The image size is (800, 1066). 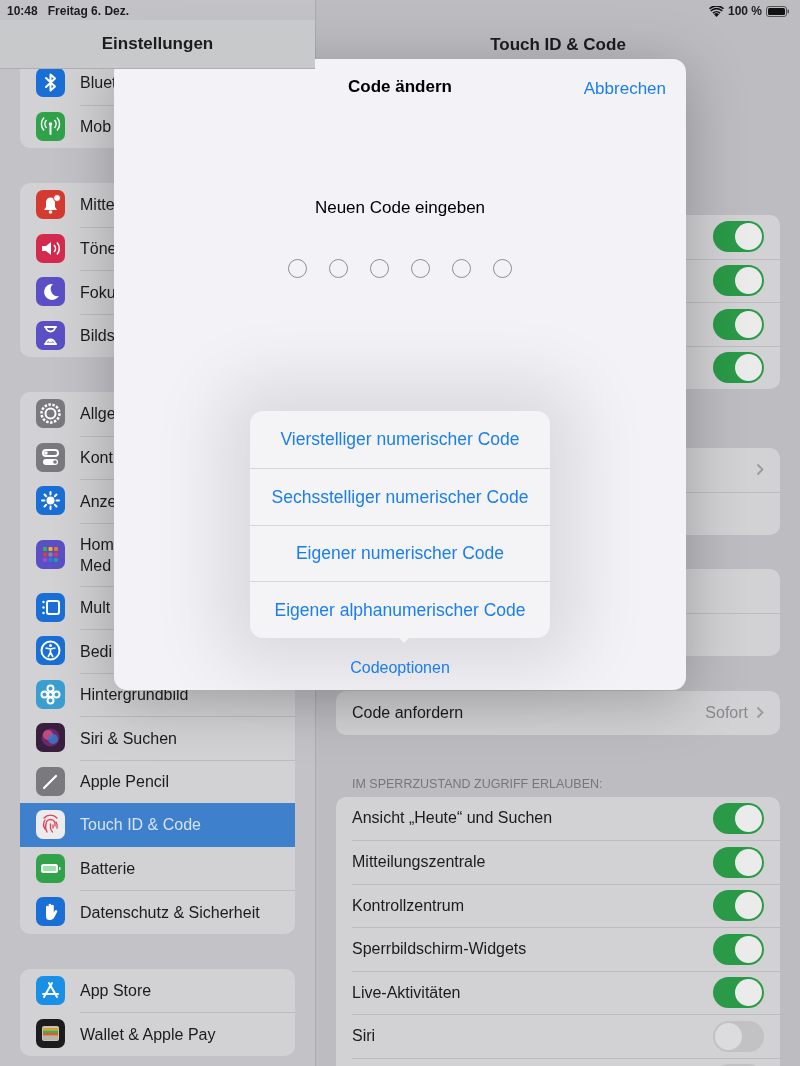 What do you see at coordinates (124, 782) in the screenshot?
I see `sidebar-item-label: Apple Pencil` at bounding box center [124, 782].